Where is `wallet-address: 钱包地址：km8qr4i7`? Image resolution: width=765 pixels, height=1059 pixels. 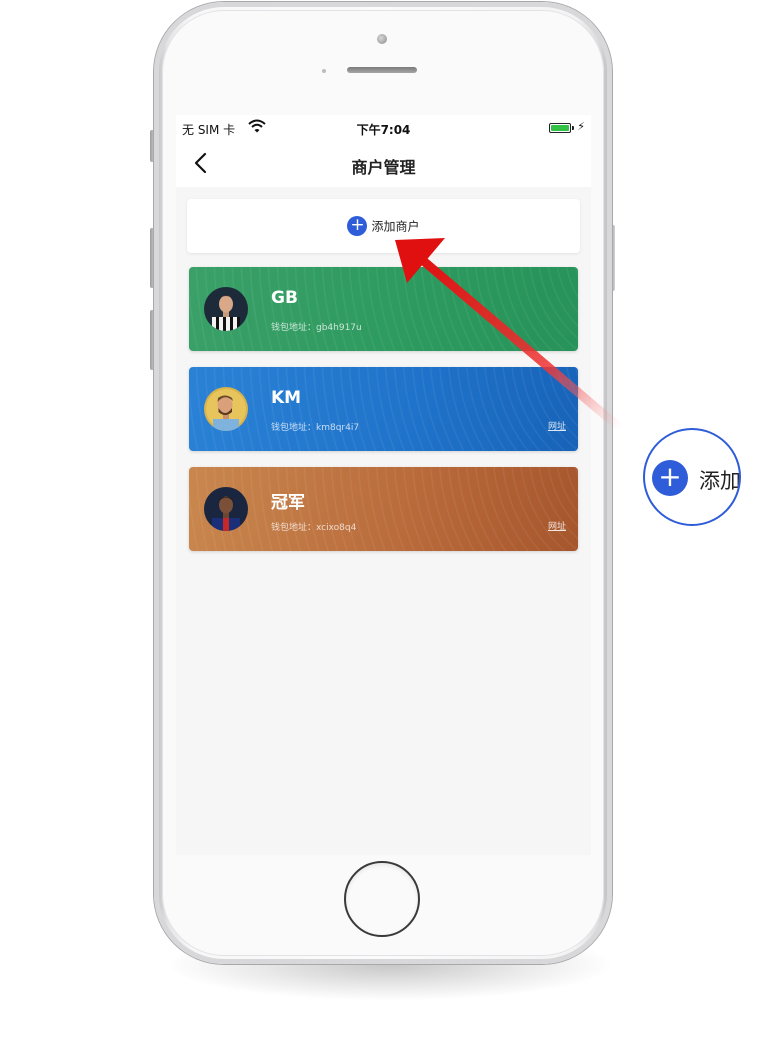 wallet-address: 钱包地址：km8qr4i7 is located at coordinates (315, 428).